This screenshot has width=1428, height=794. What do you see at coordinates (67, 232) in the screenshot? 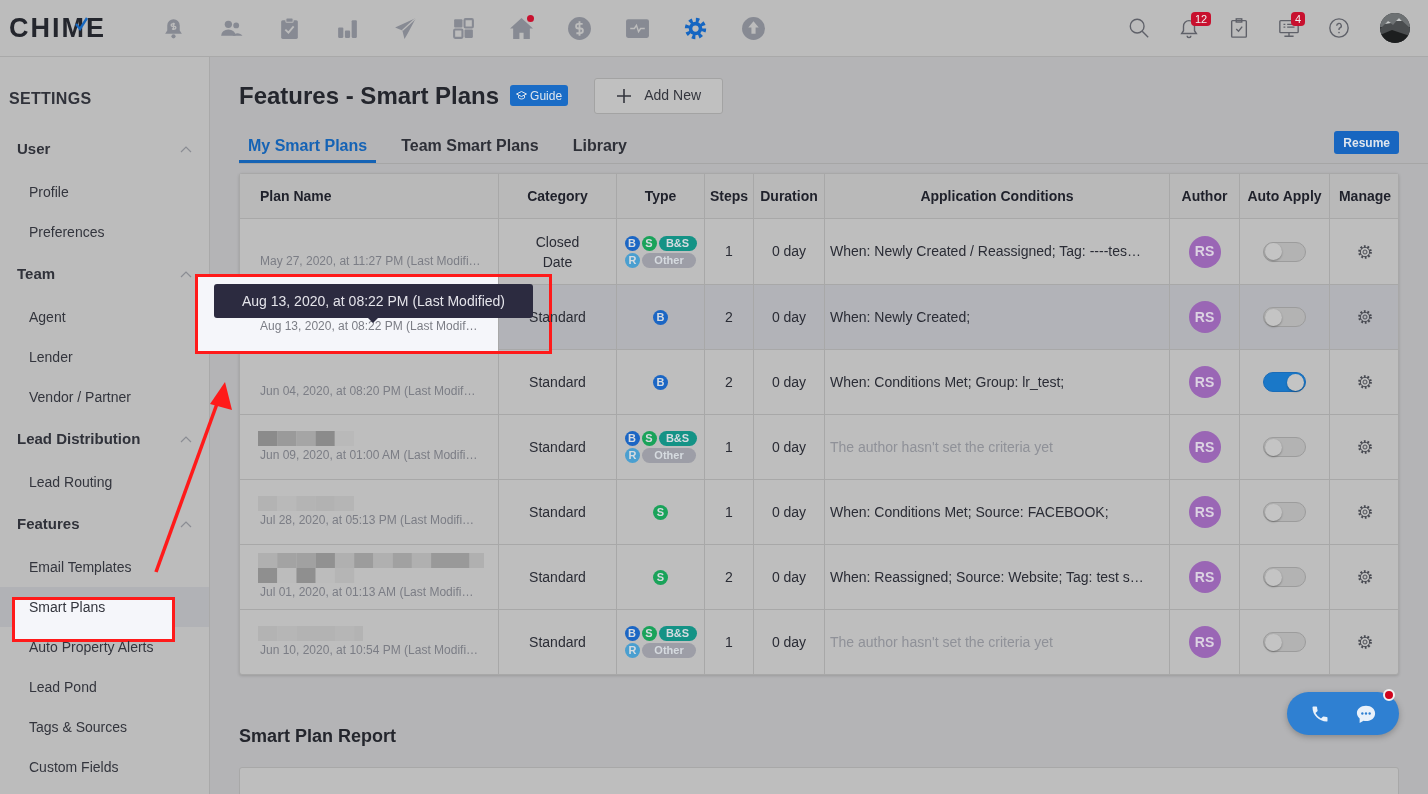
I see `sidebar-item: Preferences` at bounding box center [67, 232].